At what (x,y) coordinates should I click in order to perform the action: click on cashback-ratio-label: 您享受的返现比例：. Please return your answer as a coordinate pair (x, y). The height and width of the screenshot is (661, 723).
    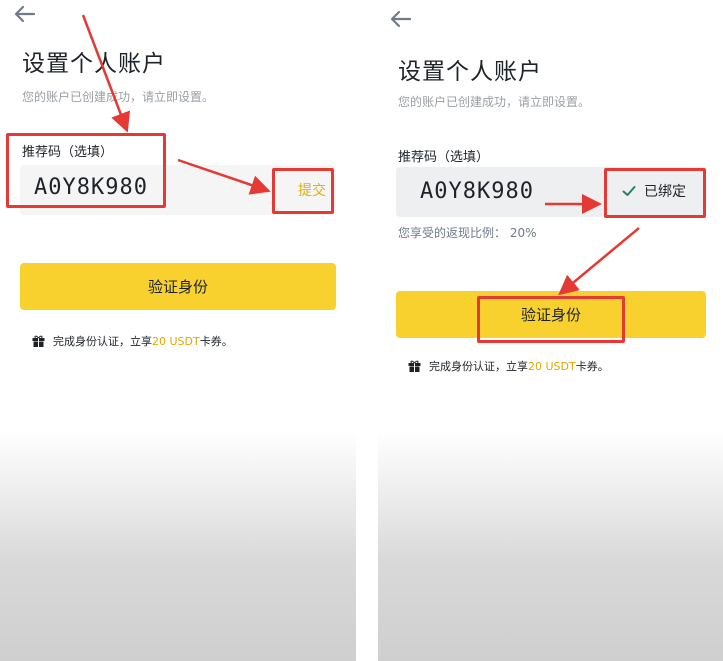
    Looking at the image, I should click on (452, 233).